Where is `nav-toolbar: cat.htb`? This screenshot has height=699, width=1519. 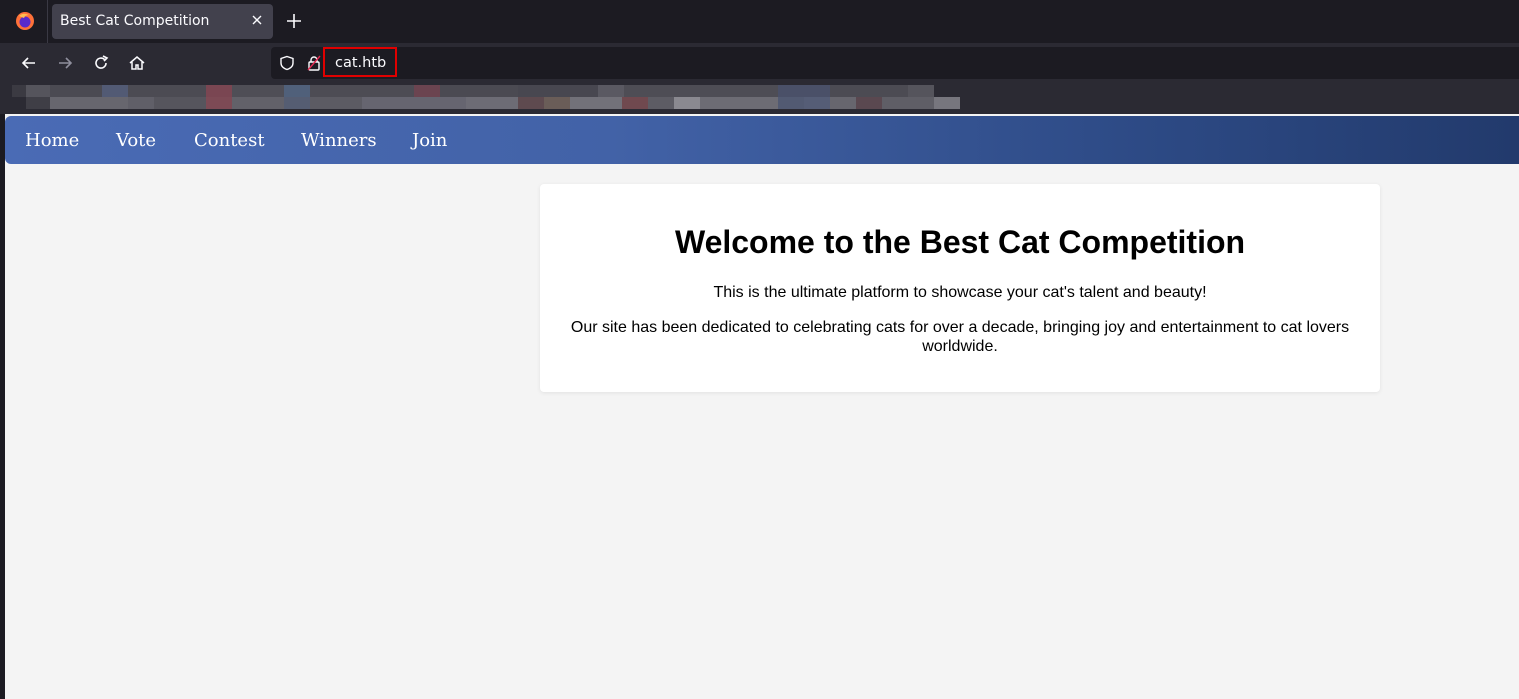
nav-toolbar: cat.htb is located at coordinates (759, 63).